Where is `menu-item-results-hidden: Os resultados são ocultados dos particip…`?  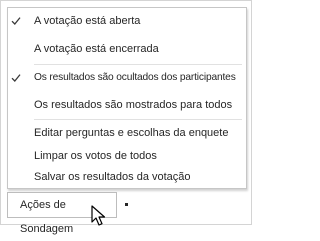 menu-item-results-hidden: Os resultados são ocultados dos particip… is located at coordinates (127, 78).